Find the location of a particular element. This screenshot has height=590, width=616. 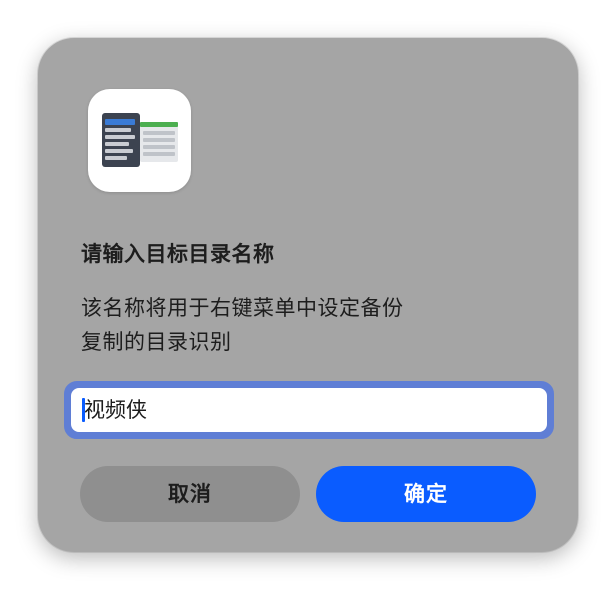

dialog-message-line: 该名称将用于右键菜单中设定备份 is located at coordinates (242, 308).